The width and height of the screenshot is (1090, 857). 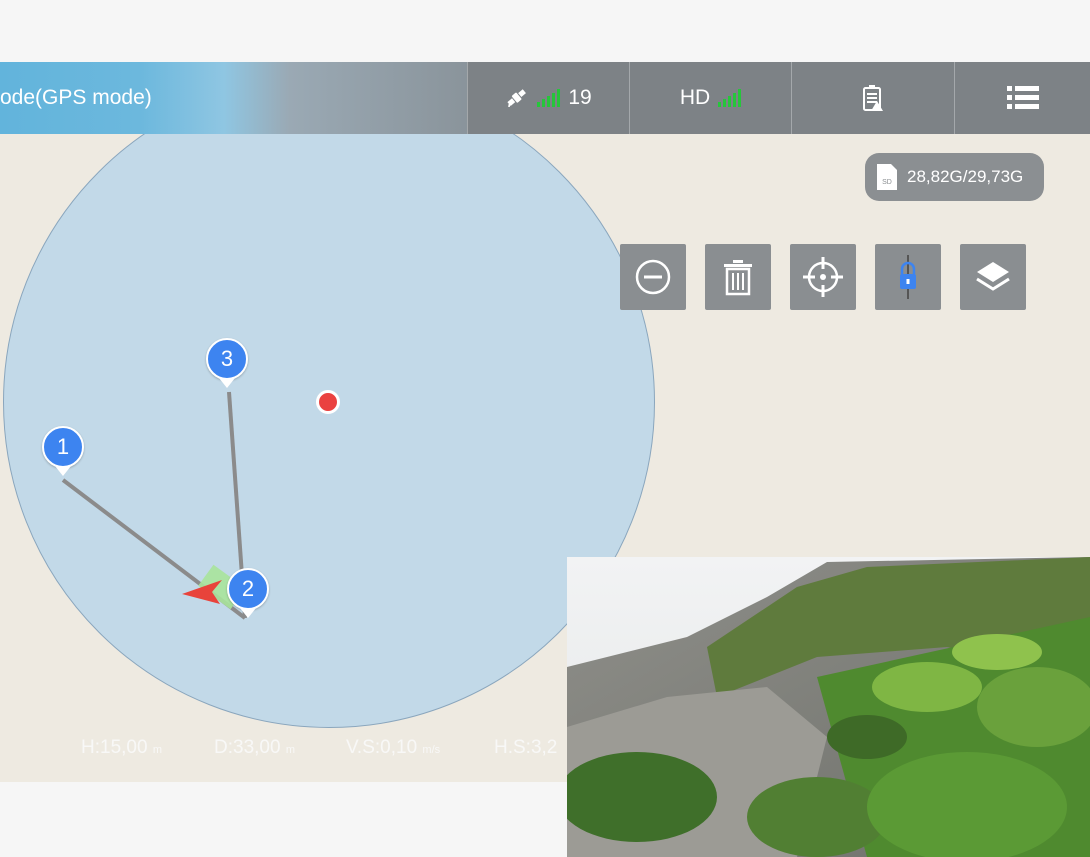 I want to click on menu-button, so click(x=1022, y=98).